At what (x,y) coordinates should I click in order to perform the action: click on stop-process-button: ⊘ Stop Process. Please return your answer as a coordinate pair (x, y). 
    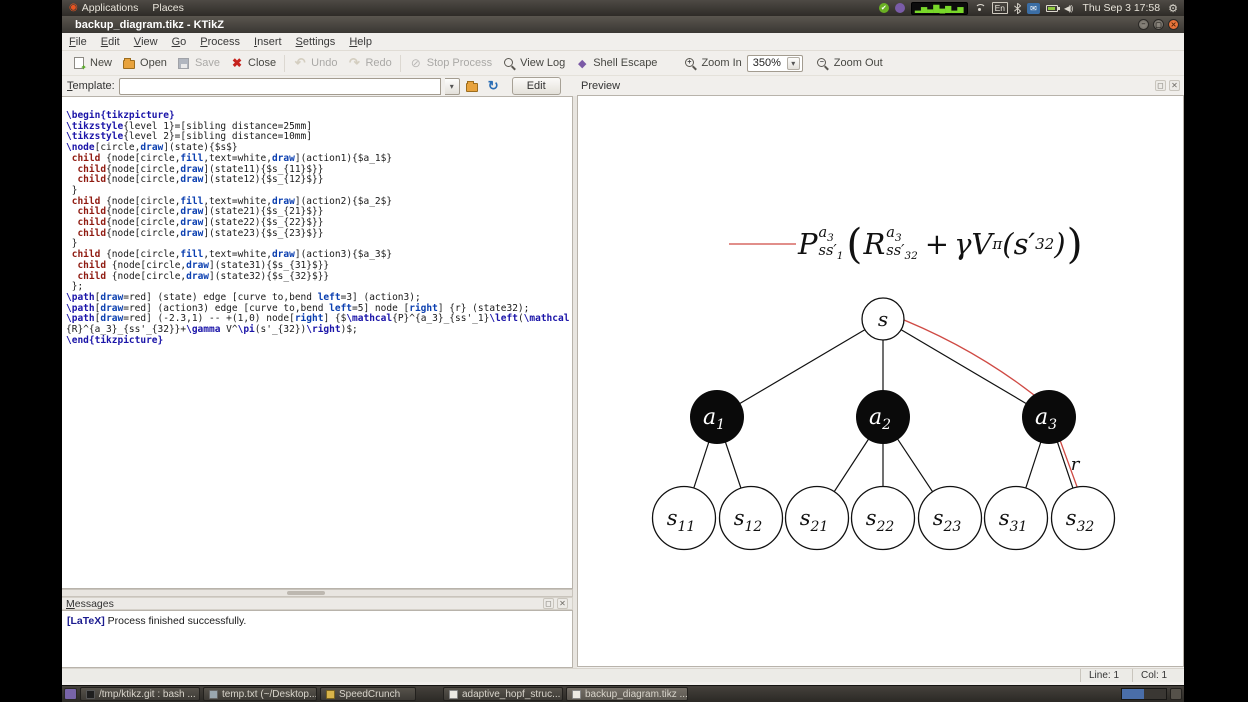
    Looking at the image, I should click on (450, 63).